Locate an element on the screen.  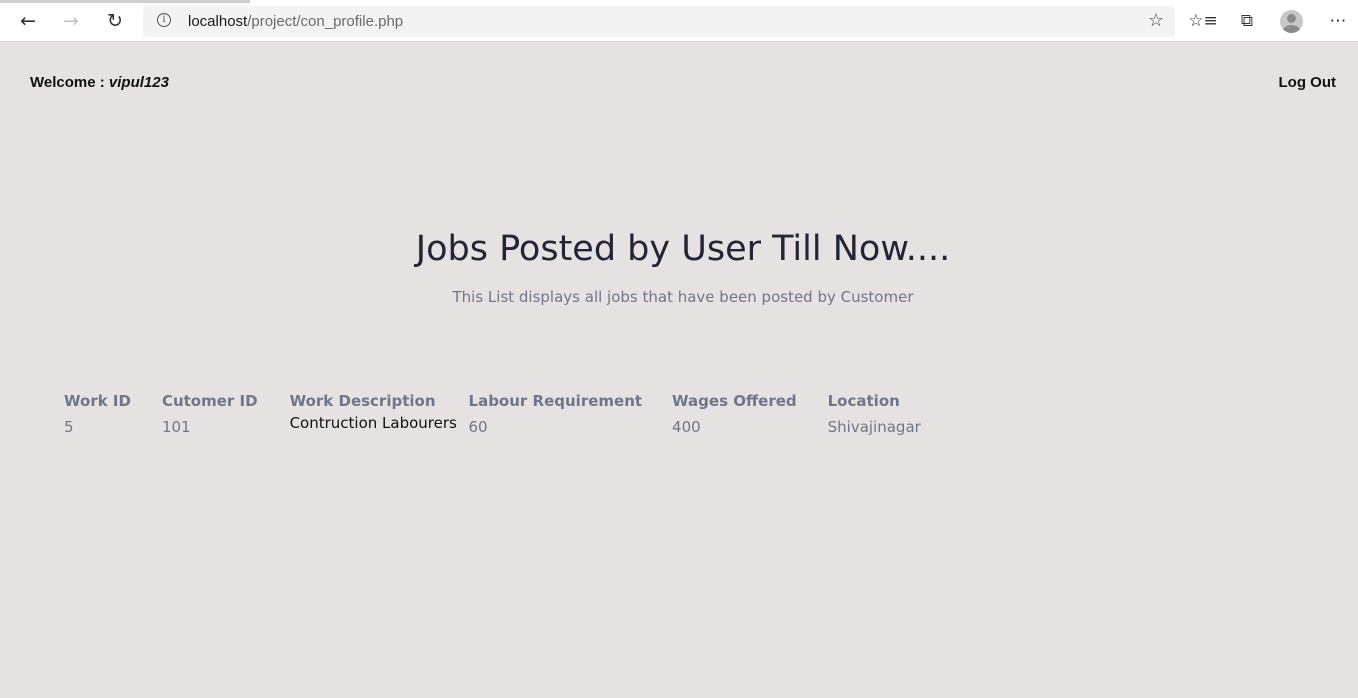
column-header-labour-requirement: Labour Requirement is located at coordinates (555, 401).